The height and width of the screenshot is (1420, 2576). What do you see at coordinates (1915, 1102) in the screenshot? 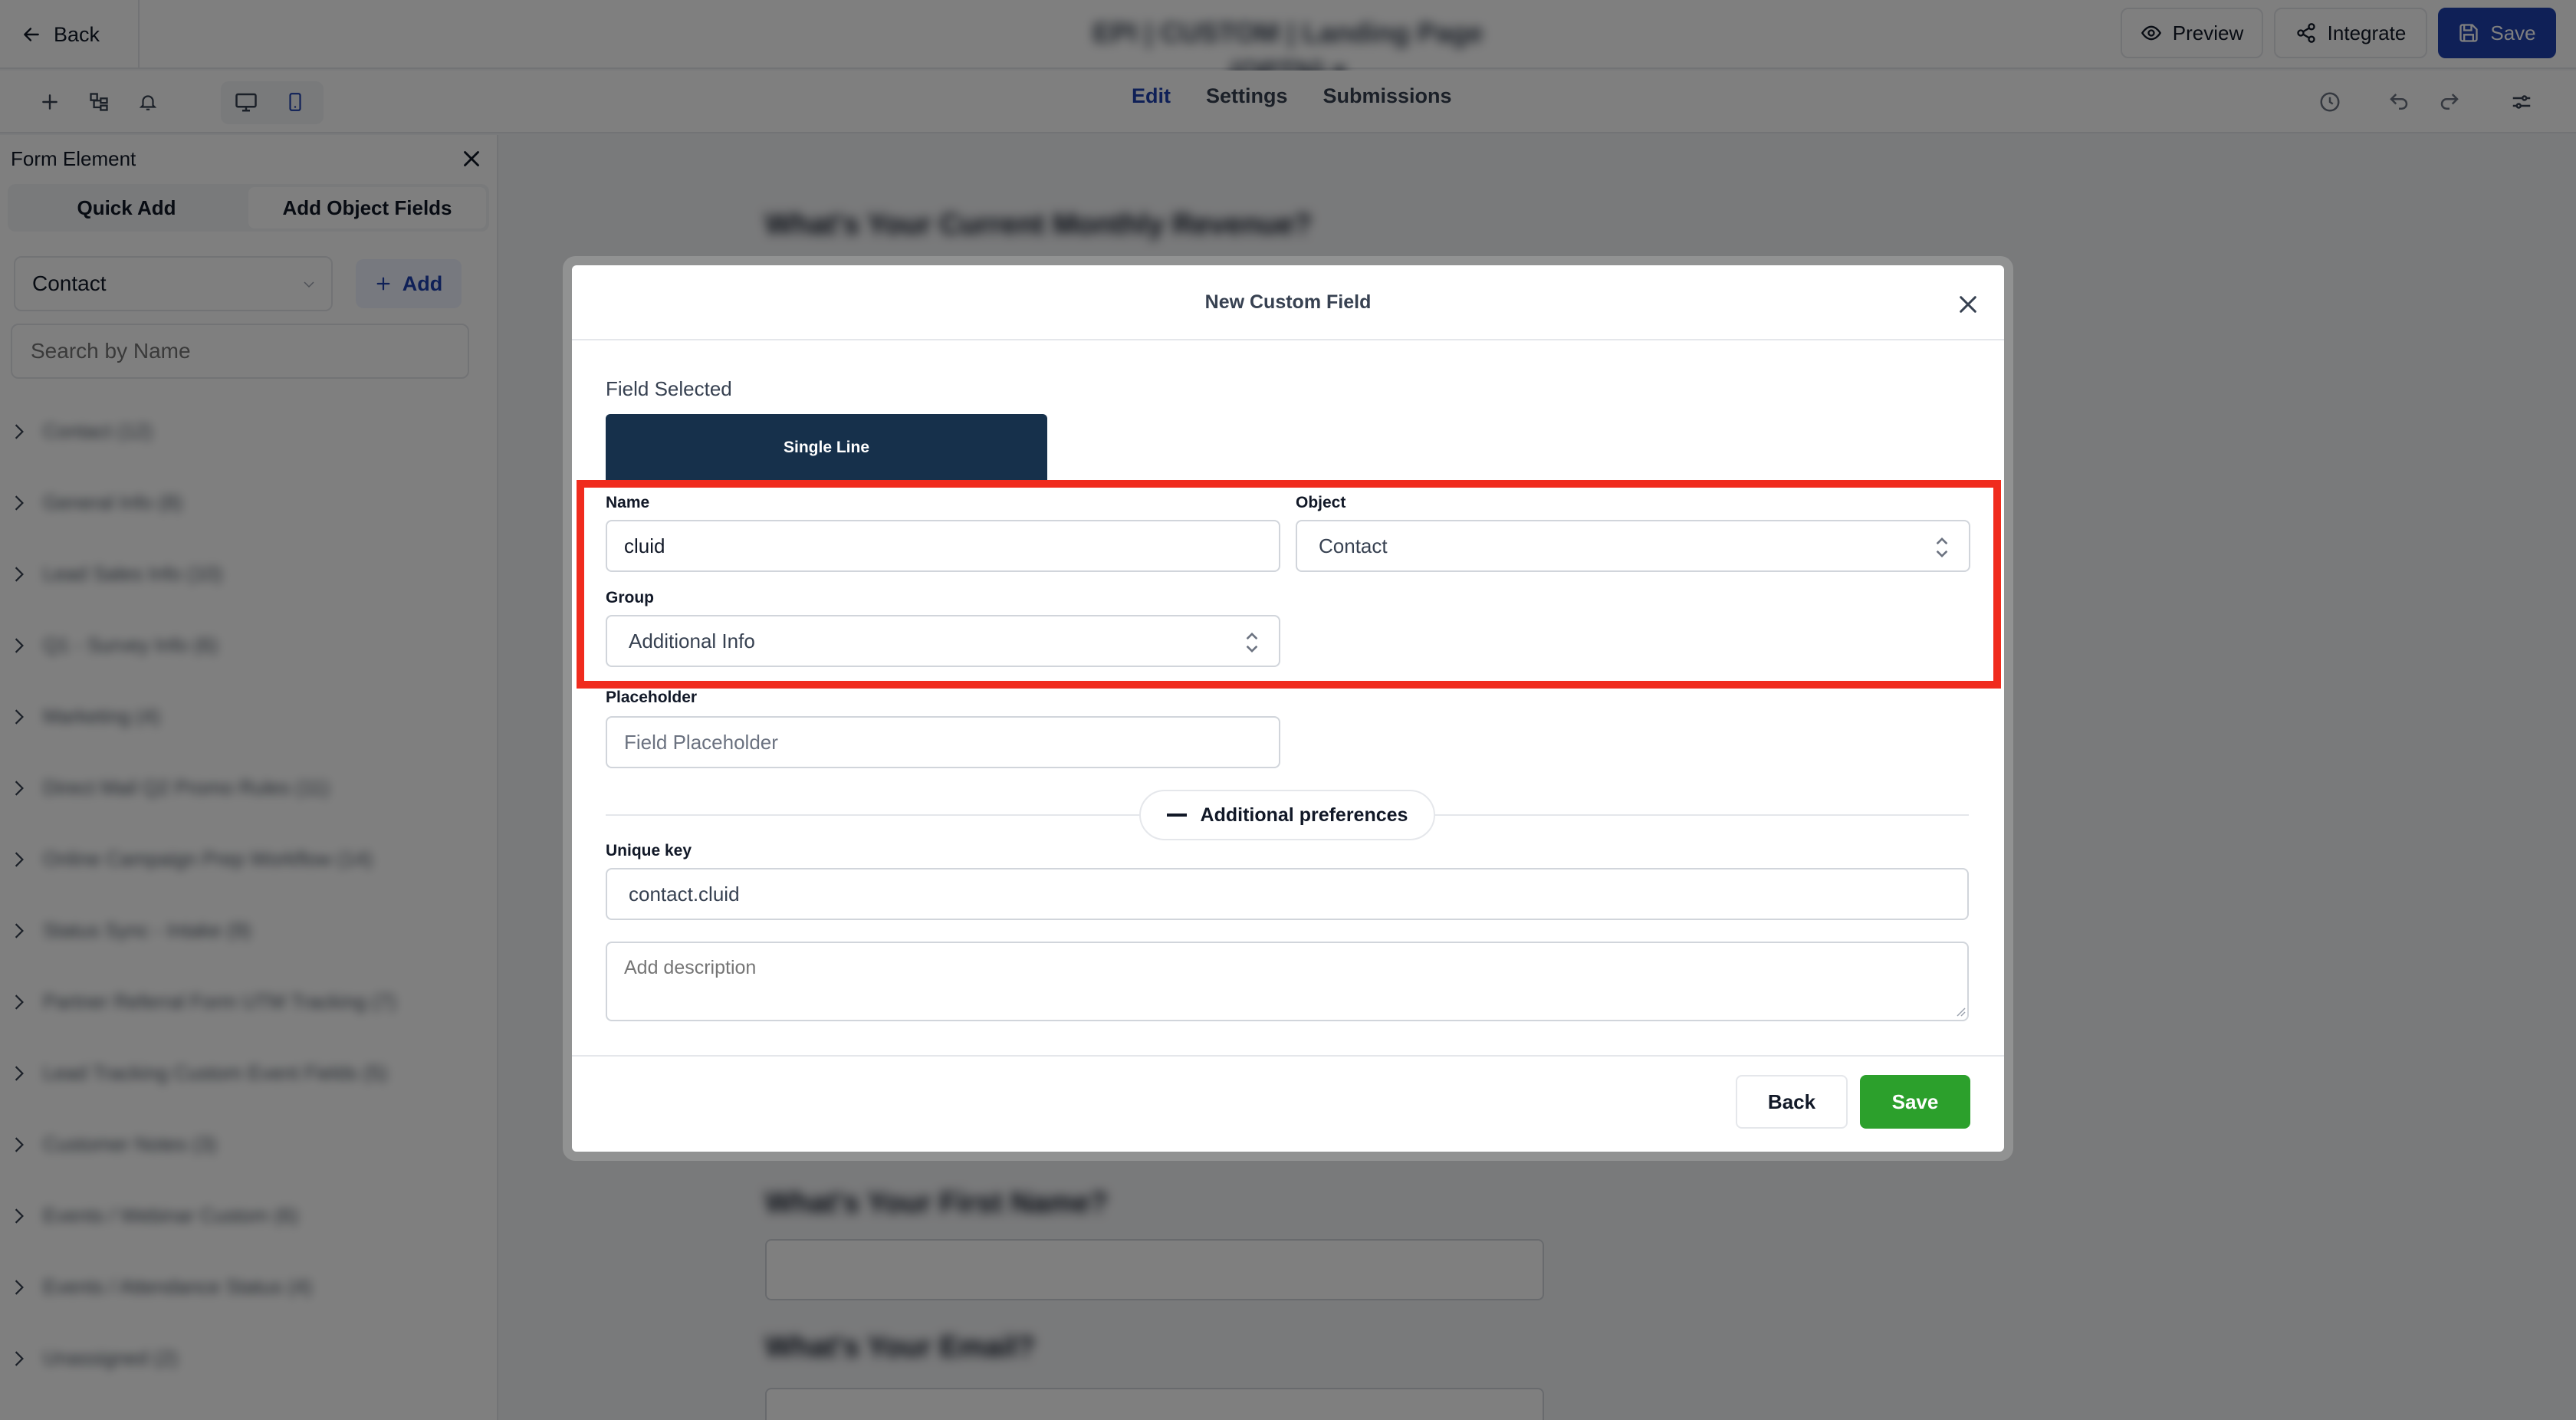
I see `save-button: Save` at bounding box center [1915, 1102].